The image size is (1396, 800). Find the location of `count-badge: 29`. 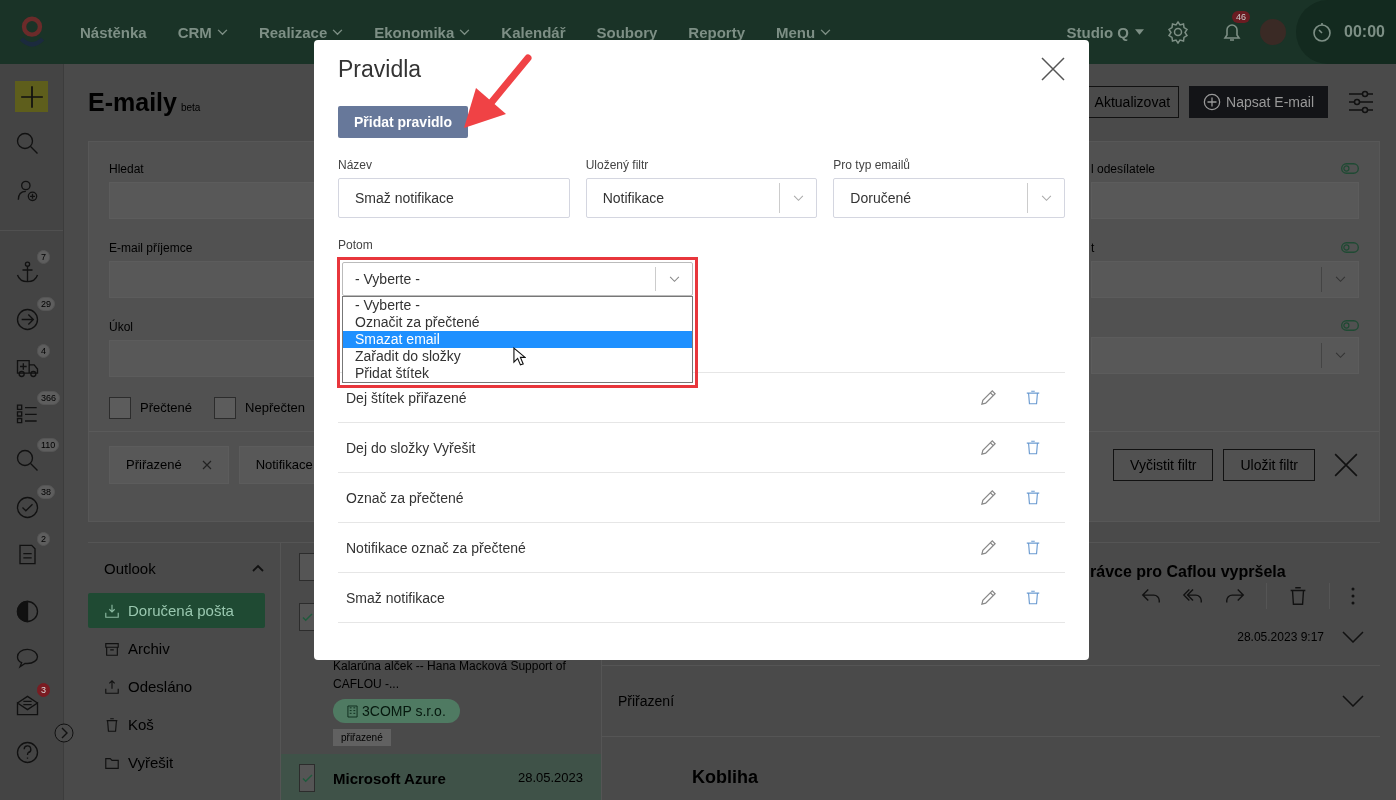

count-badge: 29 is located at coordinates (46, 304).